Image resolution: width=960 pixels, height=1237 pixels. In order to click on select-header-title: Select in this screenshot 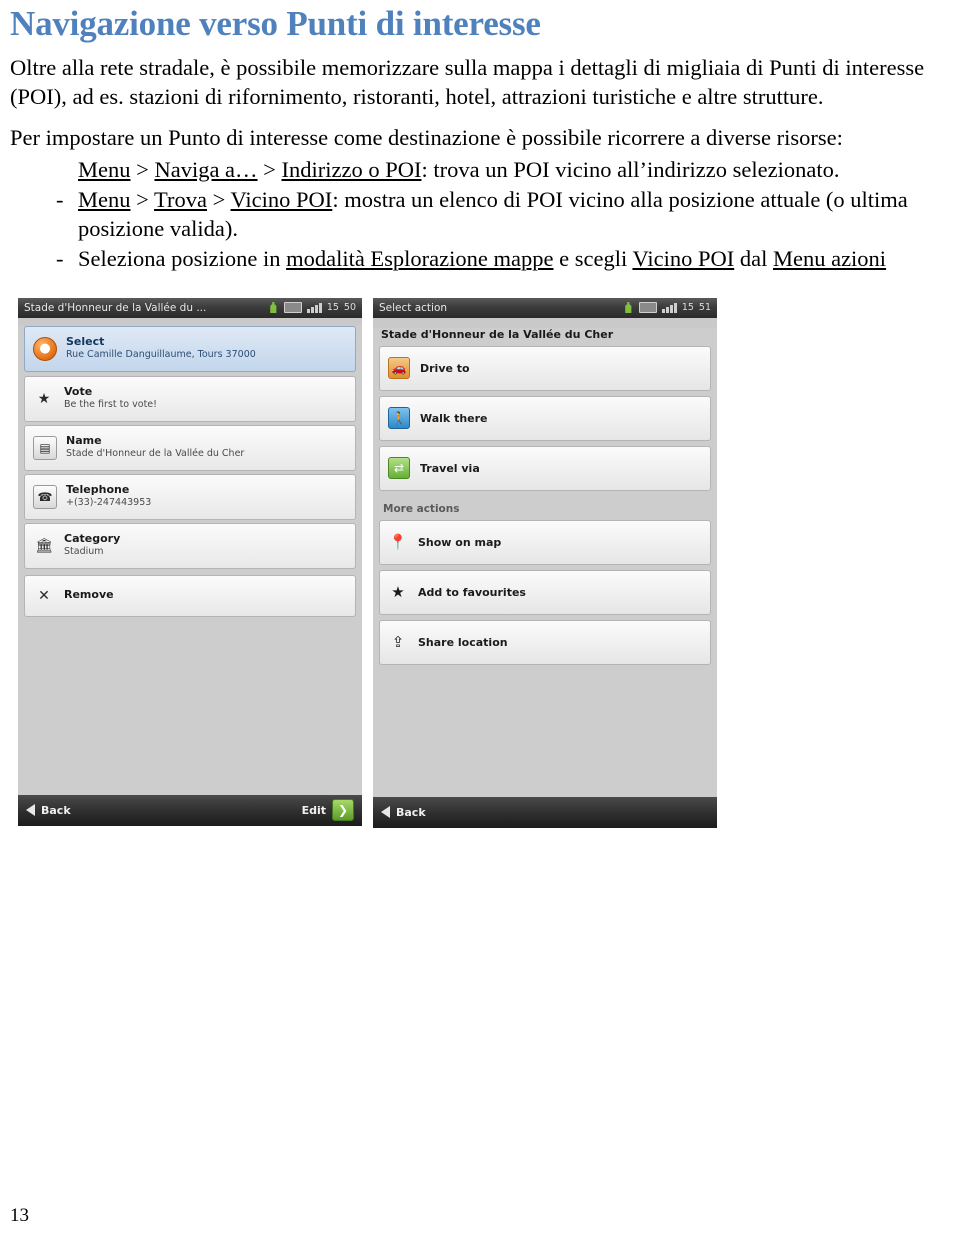, I will do `click(85, 342)`.